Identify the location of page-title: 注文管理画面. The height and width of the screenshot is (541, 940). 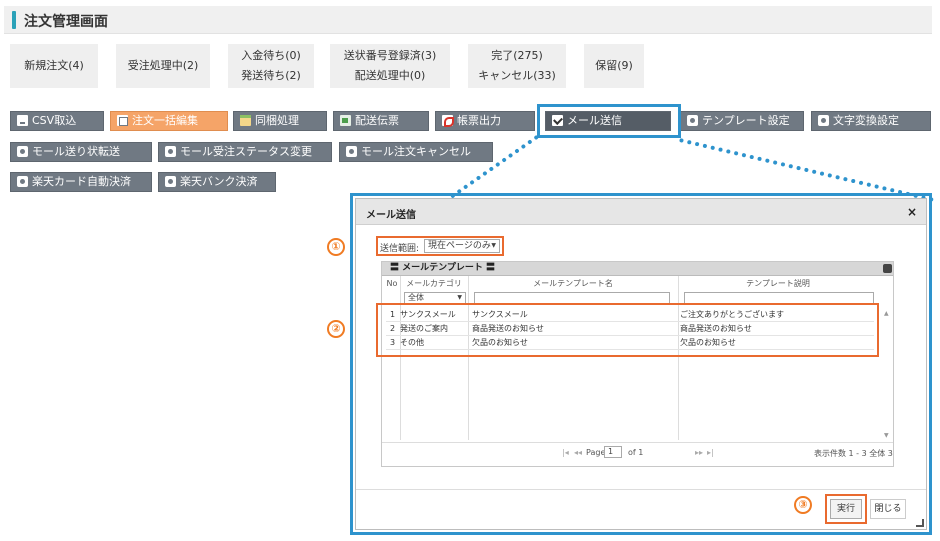
(66, 22).